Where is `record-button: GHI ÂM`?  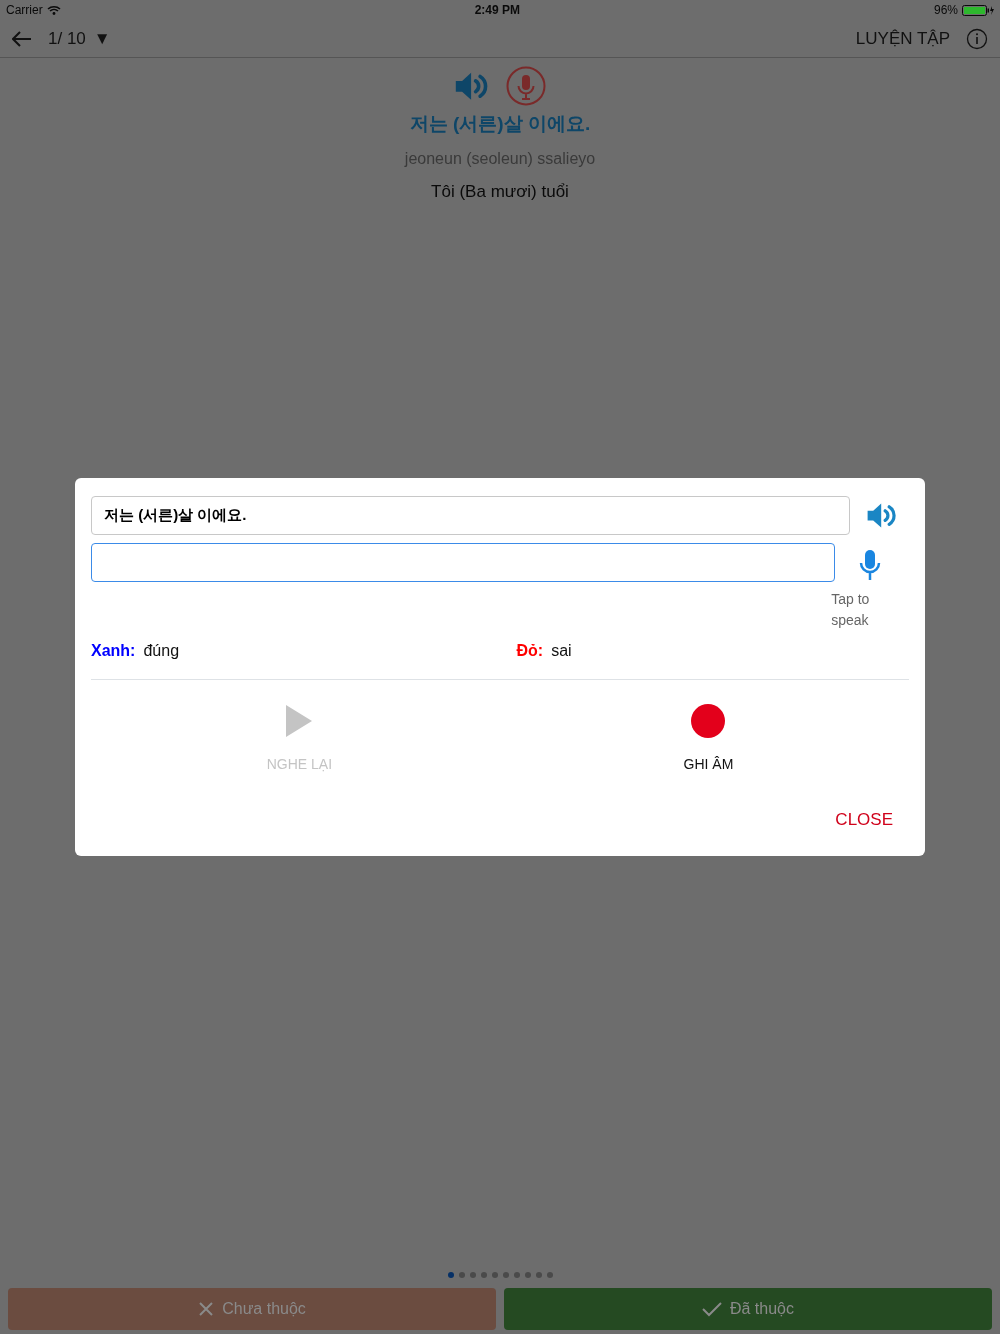 record-button: GHI ÂM is located at coordinates (708, 739).